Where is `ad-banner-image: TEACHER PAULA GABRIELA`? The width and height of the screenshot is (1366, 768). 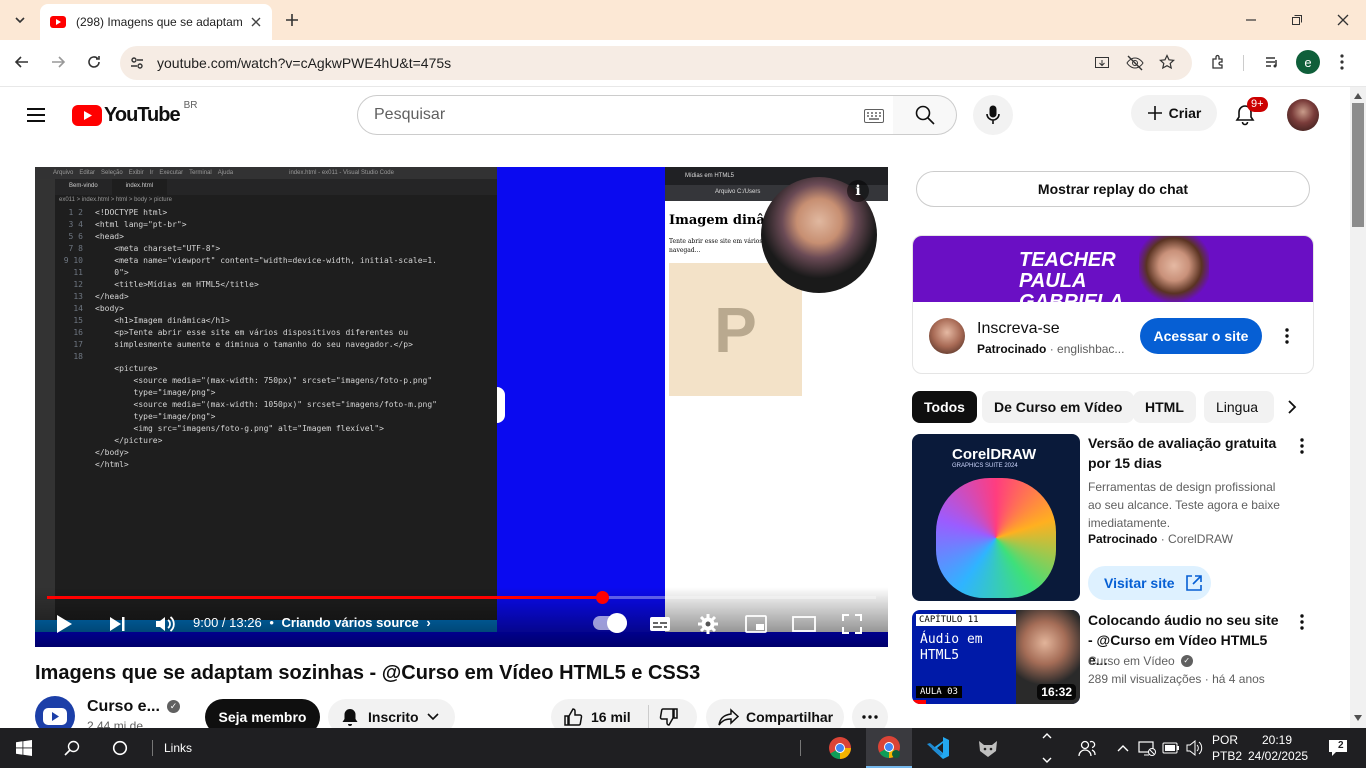
ad-banner-image: TEACHER PAULA GABRIELA is located at coordinates (1113, 274).